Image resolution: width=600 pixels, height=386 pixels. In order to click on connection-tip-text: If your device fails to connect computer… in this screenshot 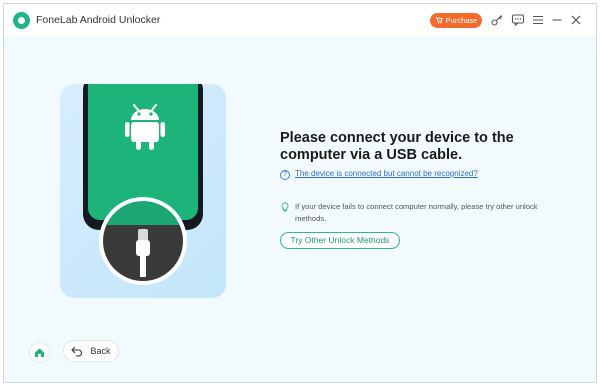, I will do `click(416, 212)`.